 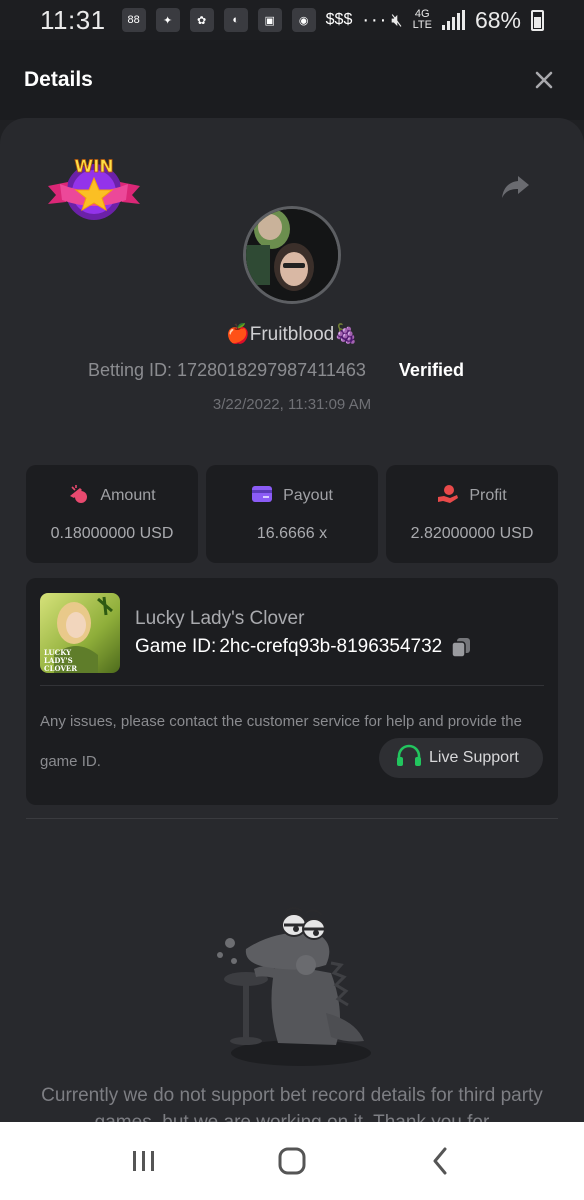 What do you see at coordinates (461, 647) in the screenshot?
I see `copy-icon` at bounding box center [461, 647].